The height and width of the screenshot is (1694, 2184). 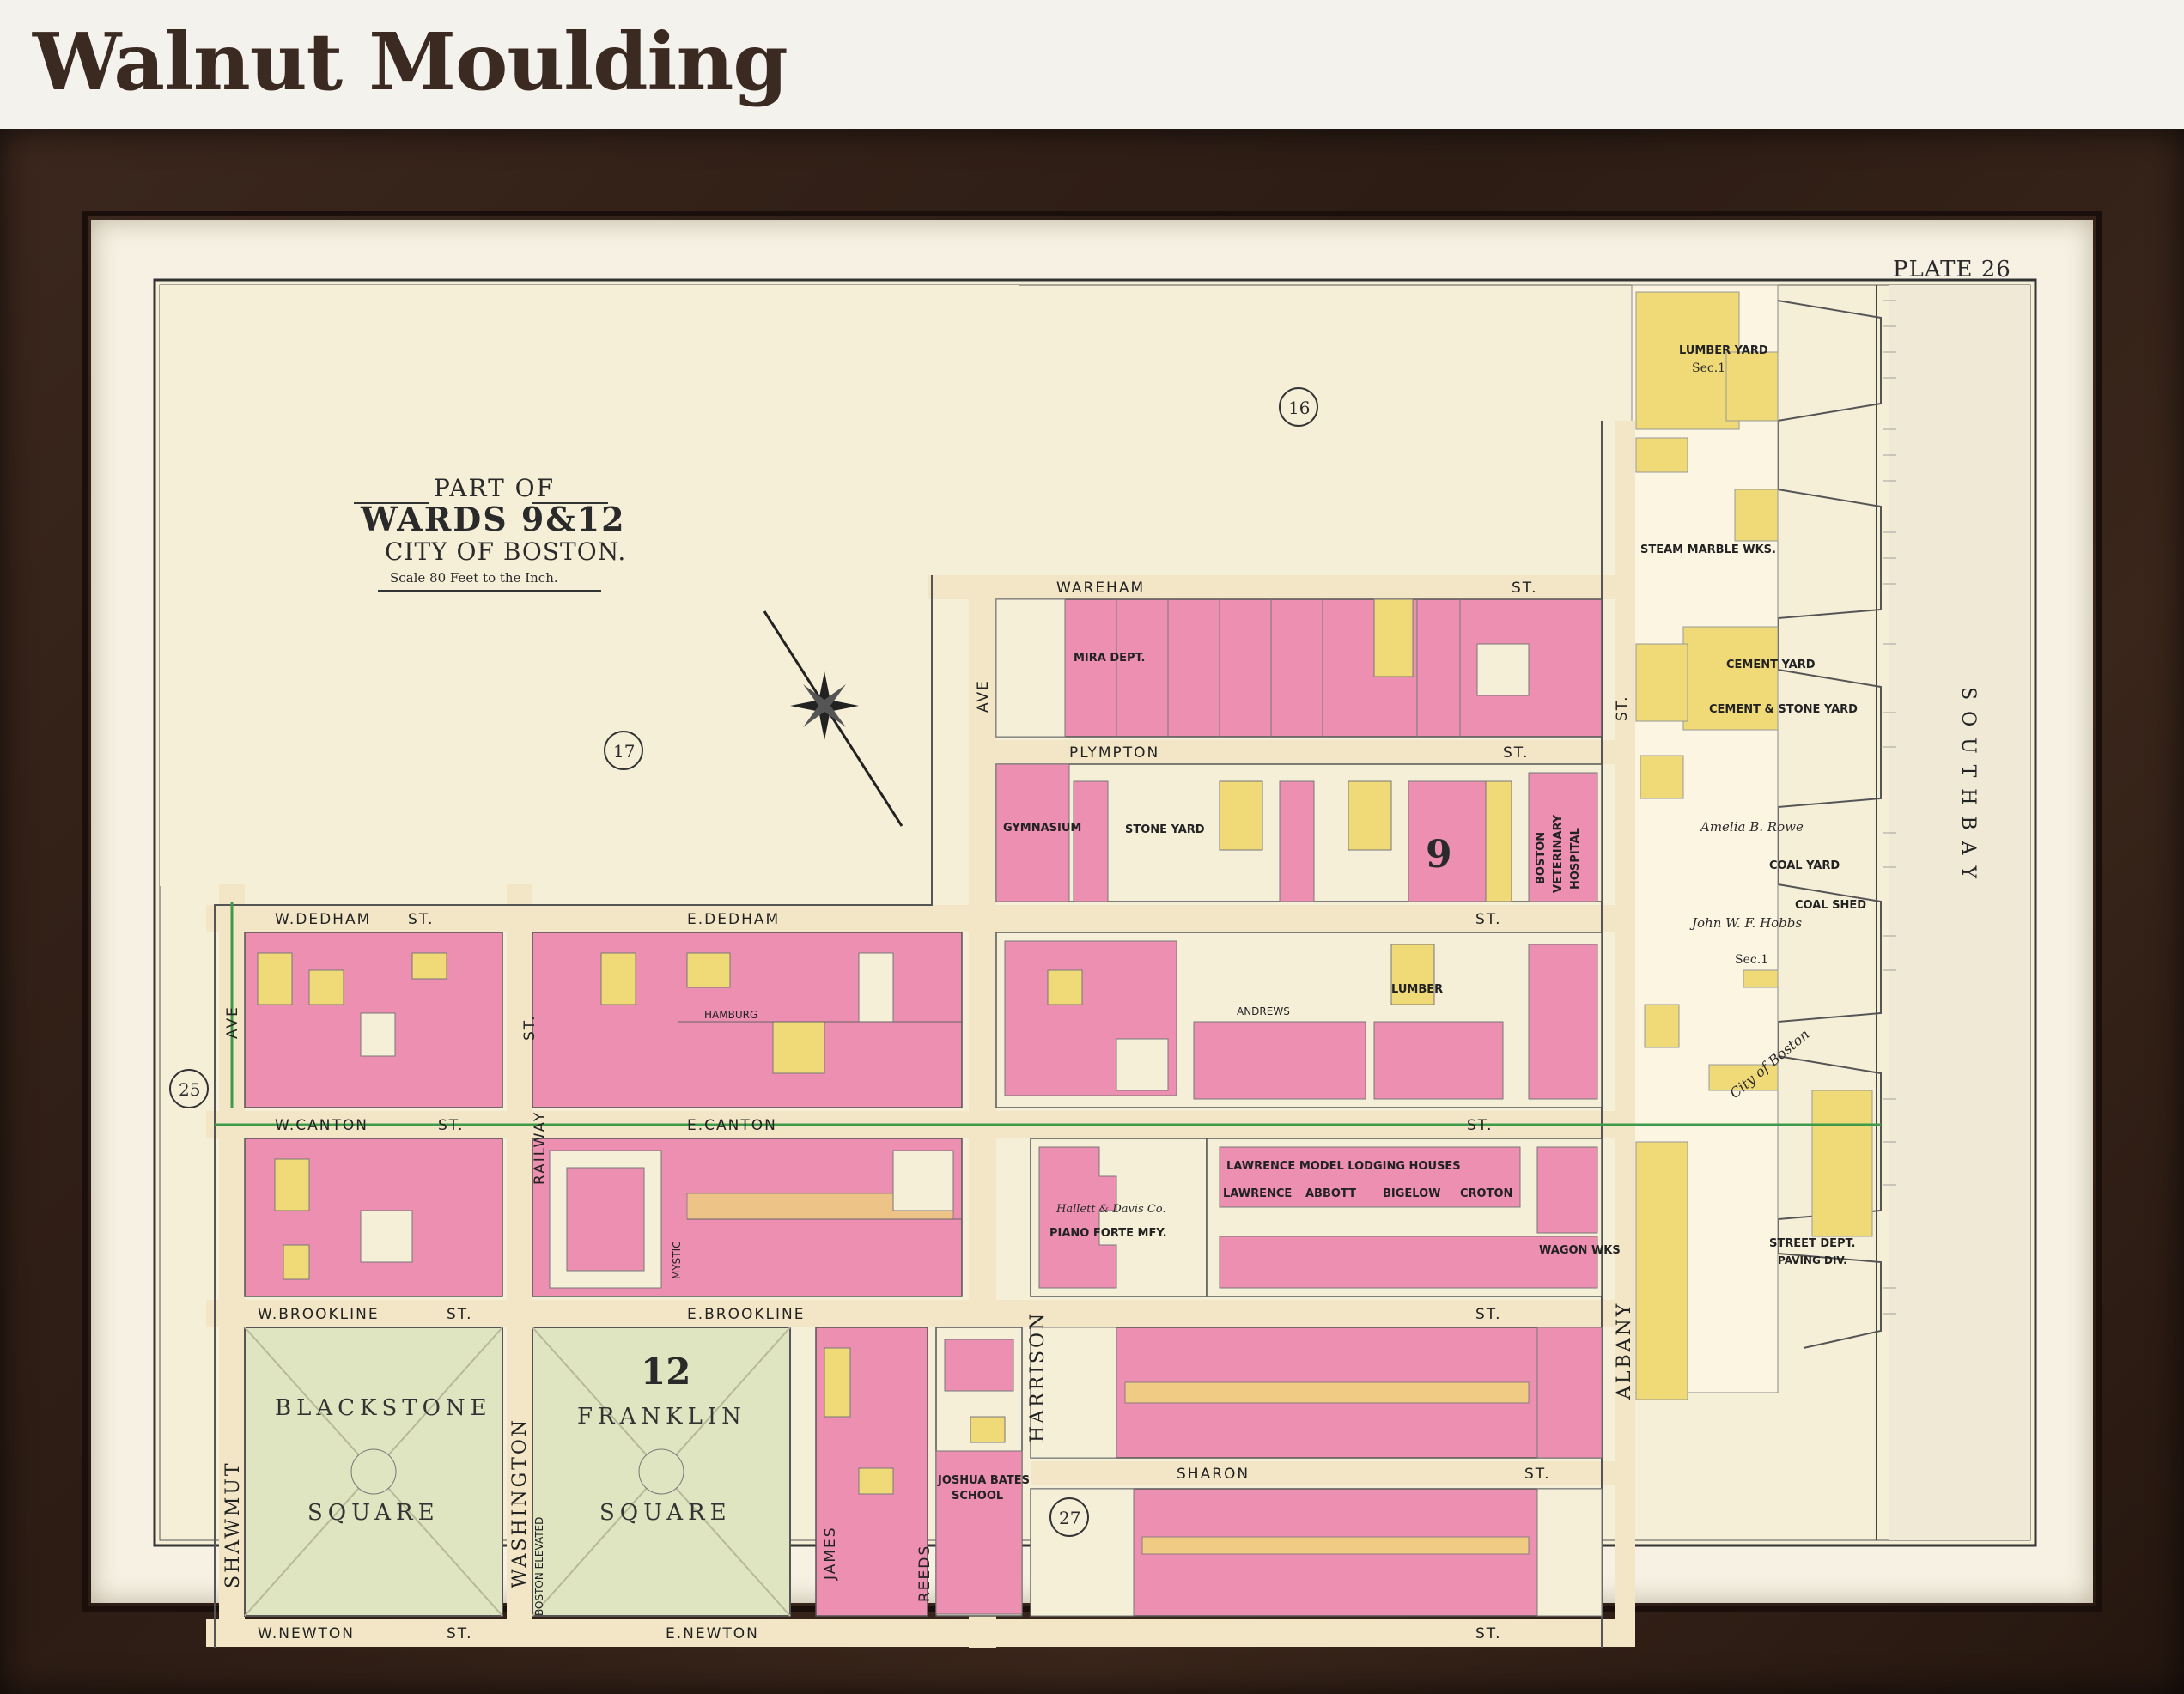 I want to click on street-w-canton: W.CANTON, so click(x=321, y=1126).